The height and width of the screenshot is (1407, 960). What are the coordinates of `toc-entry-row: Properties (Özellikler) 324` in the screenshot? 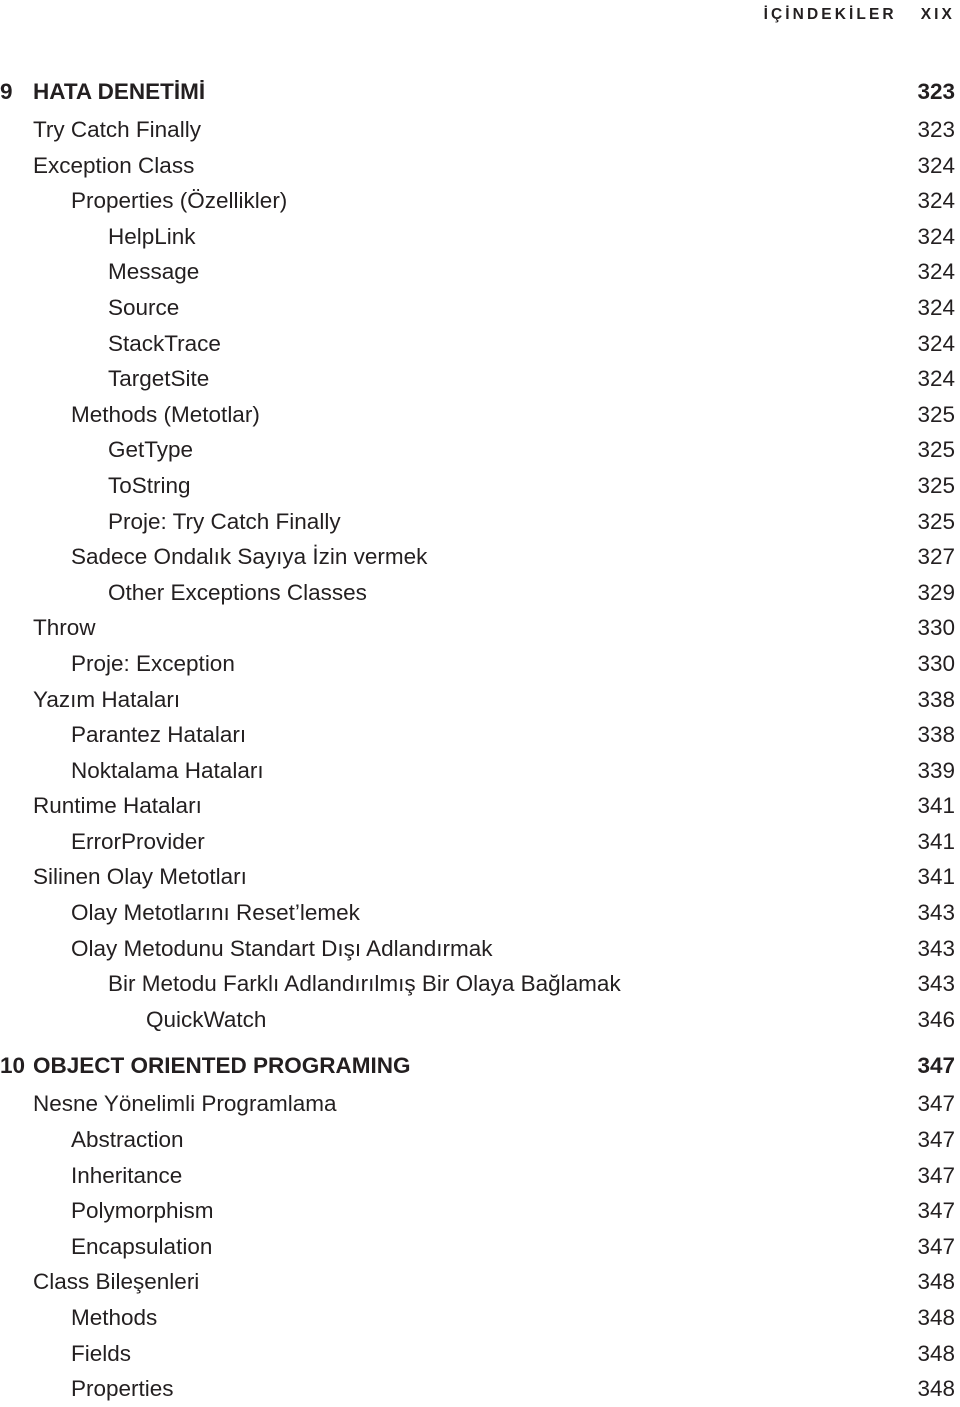 It's located at (477, 201).